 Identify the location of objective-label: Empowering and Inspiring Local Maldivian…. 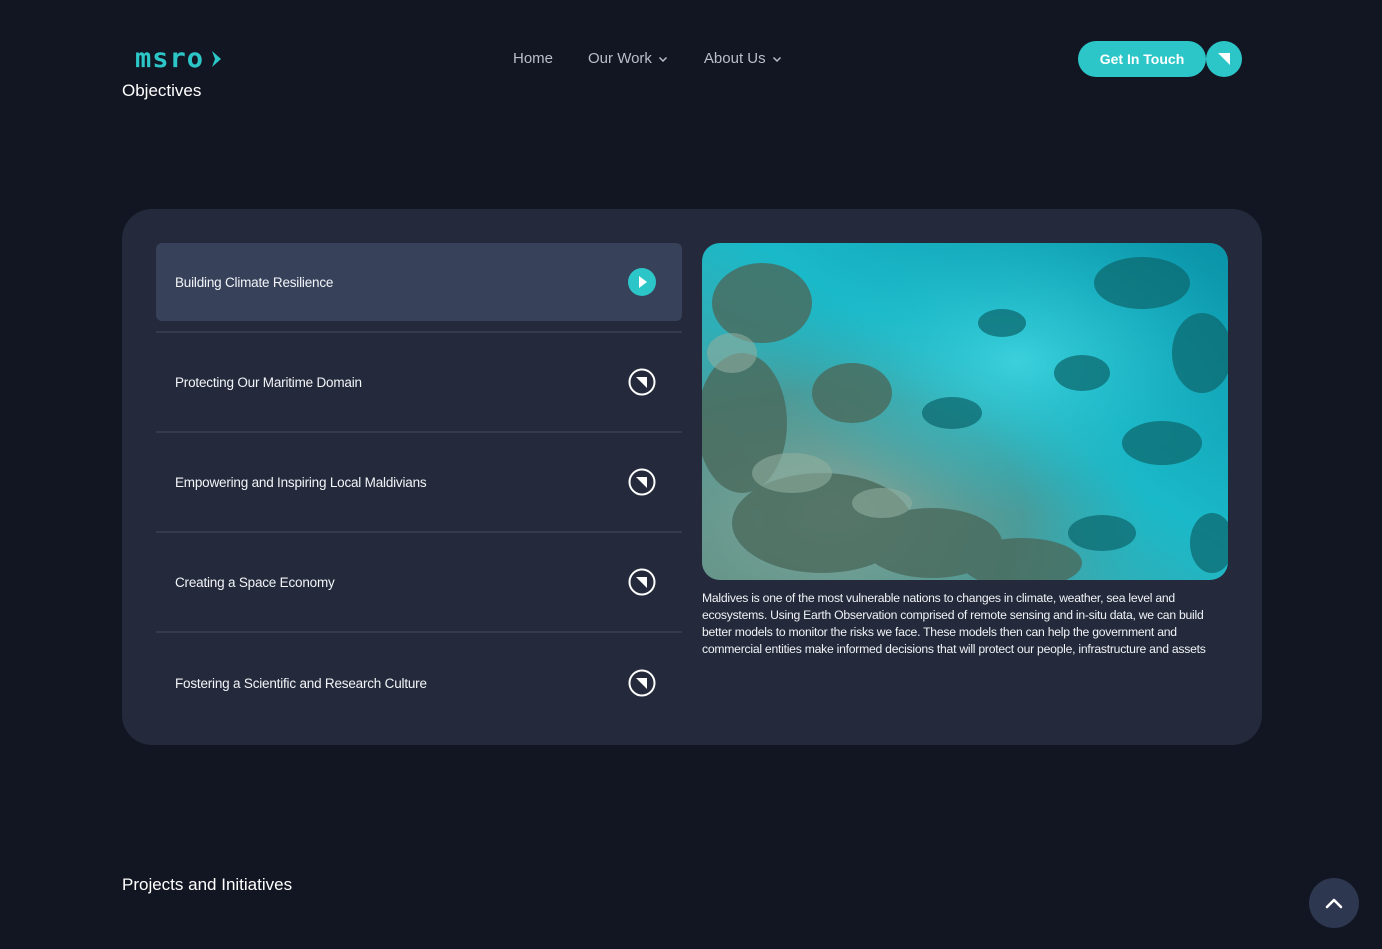
(301, 482).